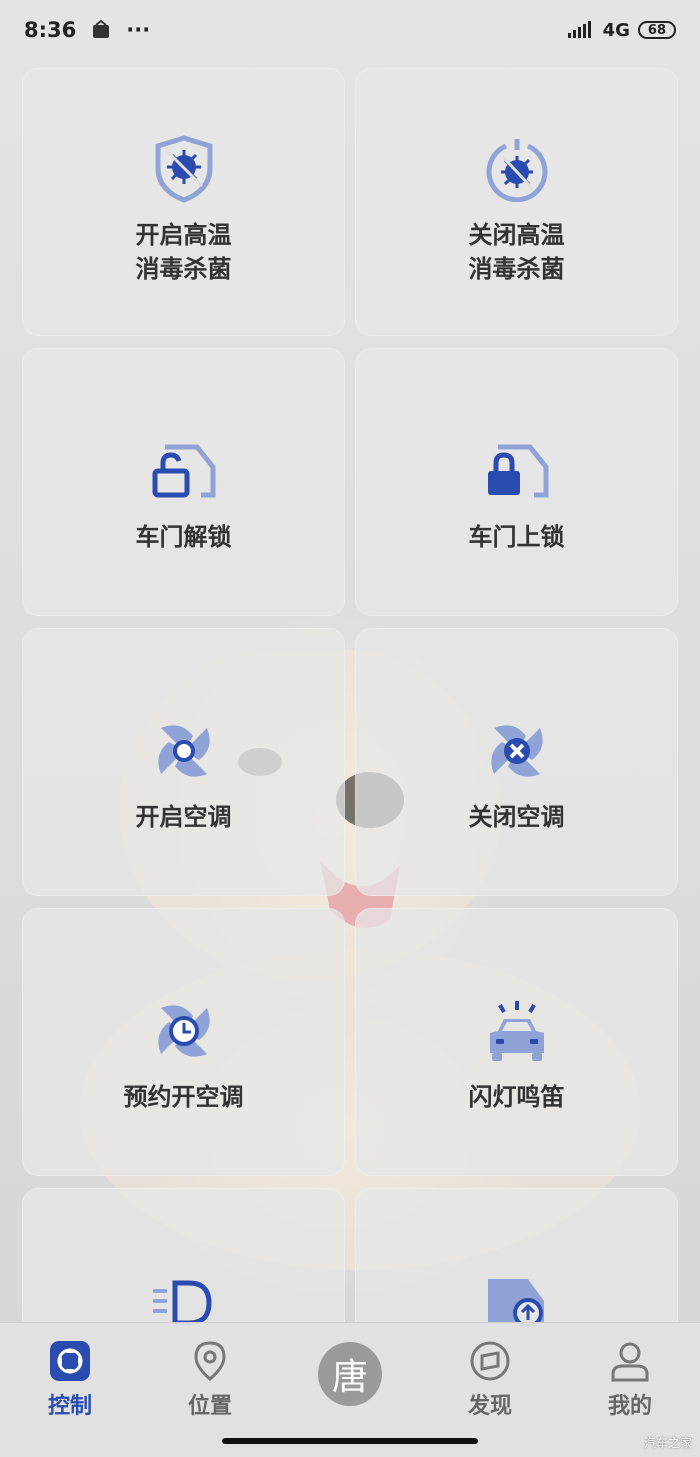 Image resolution: width=700 pixels, height=1457 pixels. Describe the element at coordinates (350, 30) in the screenshot. I see `status-bar: 8:36 ··· 4G 68` at that location.